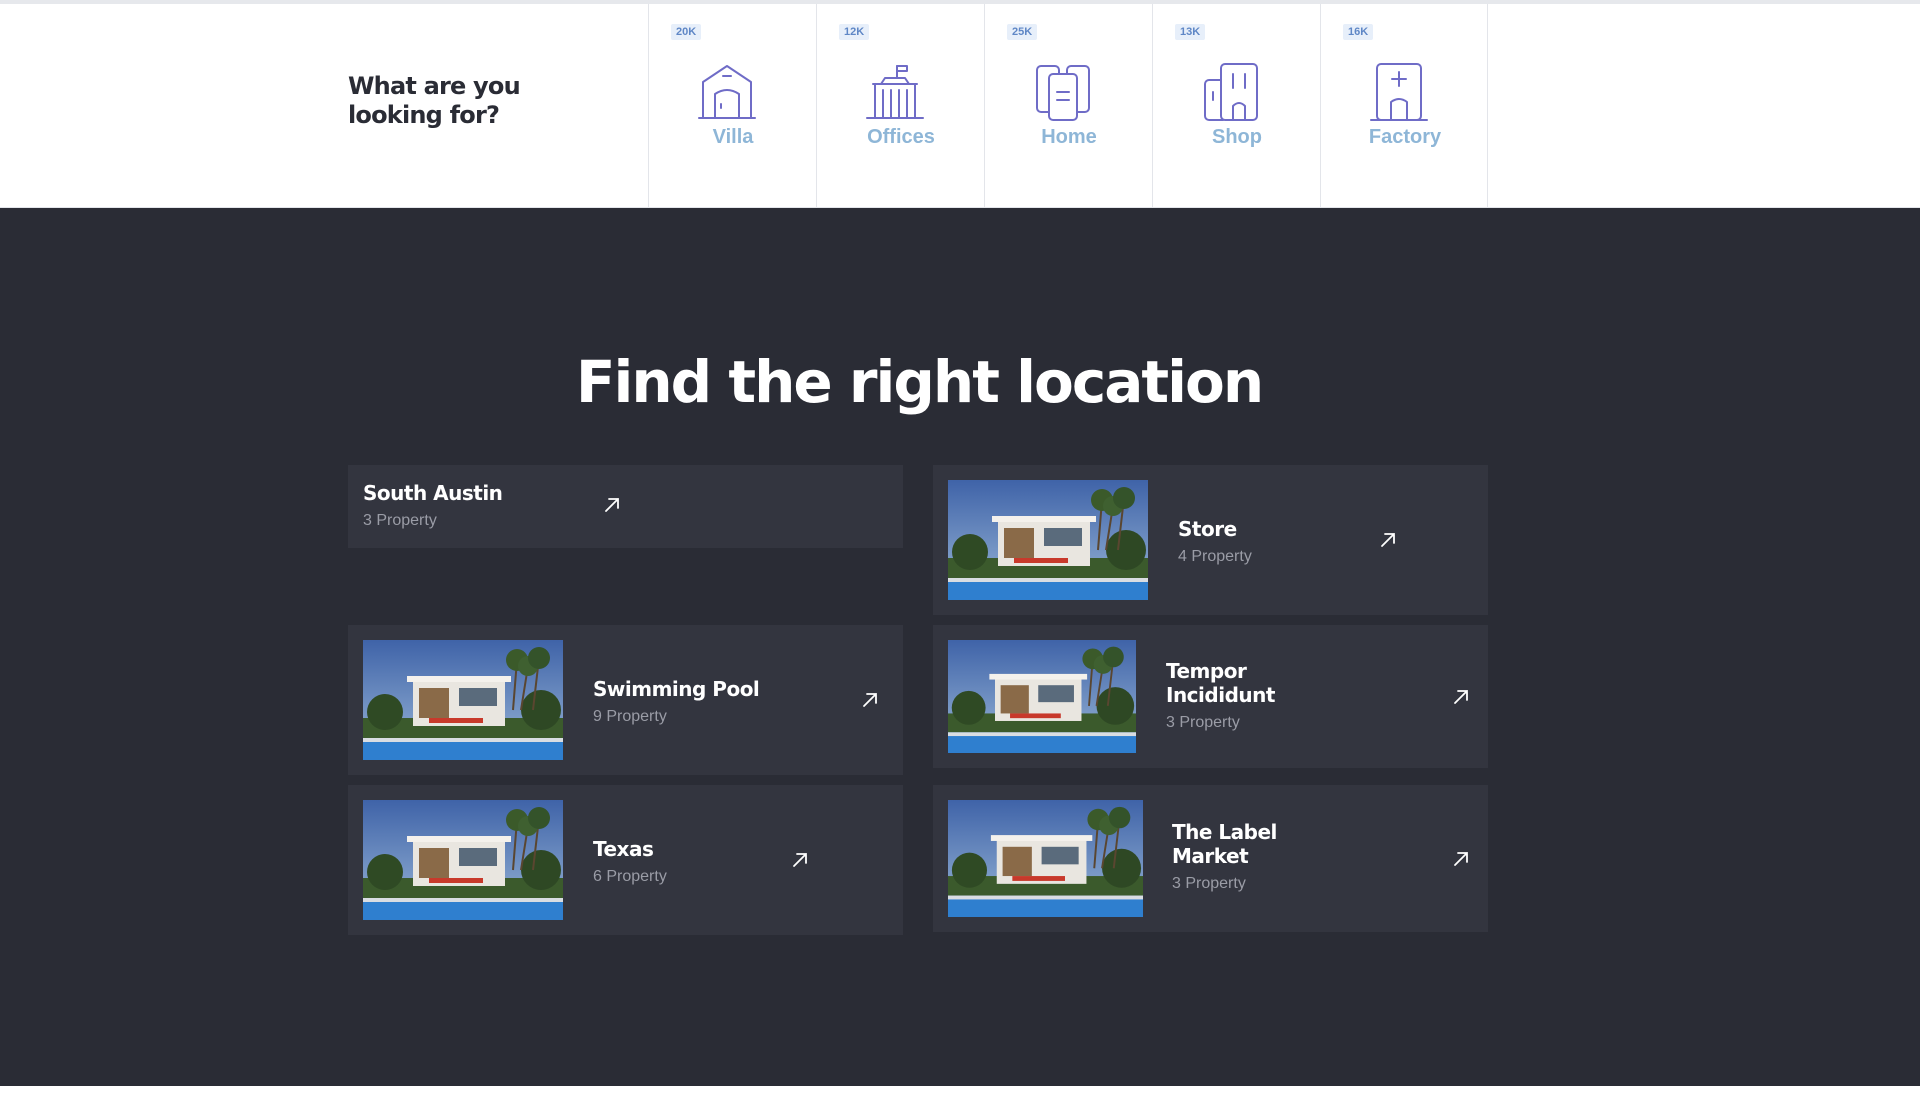 The height and width of the screenshot is (1110, 1920). I want to click on location-card-store: Store 4 Property, so click(1210, 540).